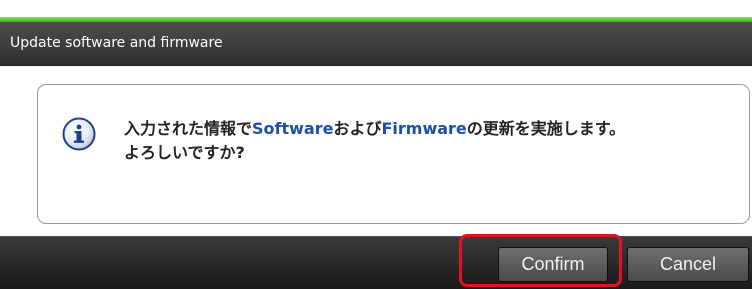  Describe the element at coordinates (293, 128) in the screenshot. I see `software-keyword: Software` at that location.